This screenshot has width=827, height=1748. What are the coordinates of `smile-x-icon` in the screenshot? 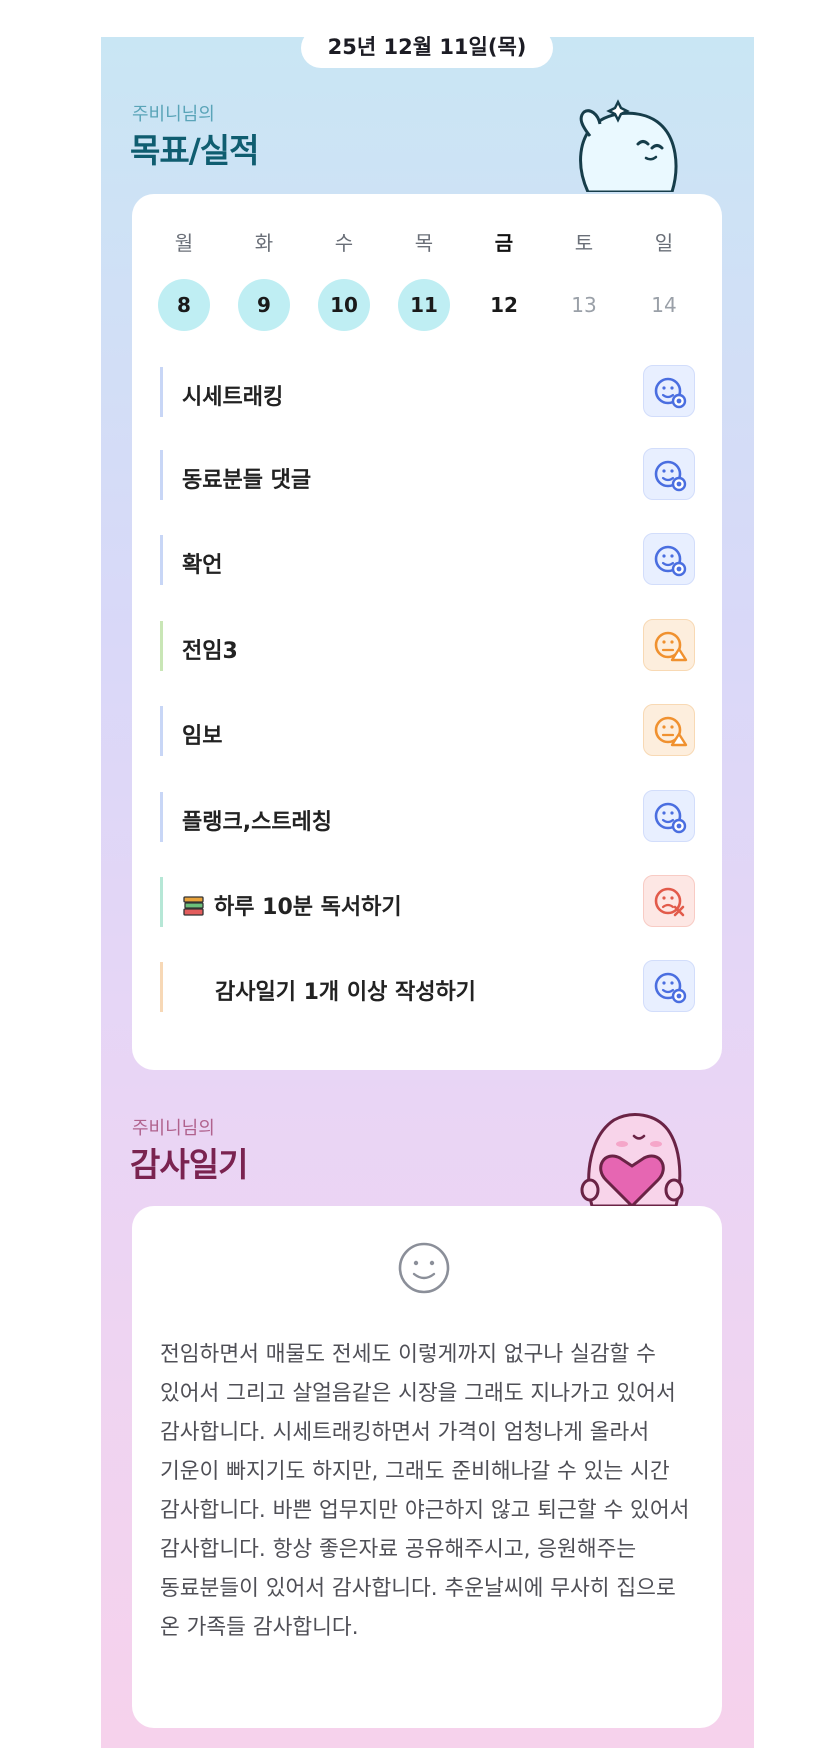 It's located at (669, 902).